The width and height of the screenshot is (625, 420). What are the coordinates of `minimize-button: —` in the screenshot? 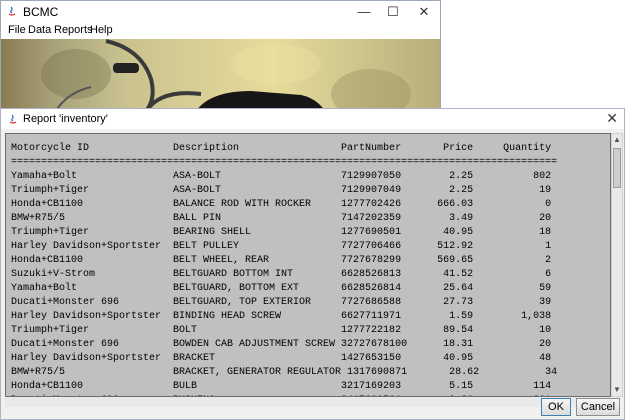 It's located at (364, 12).